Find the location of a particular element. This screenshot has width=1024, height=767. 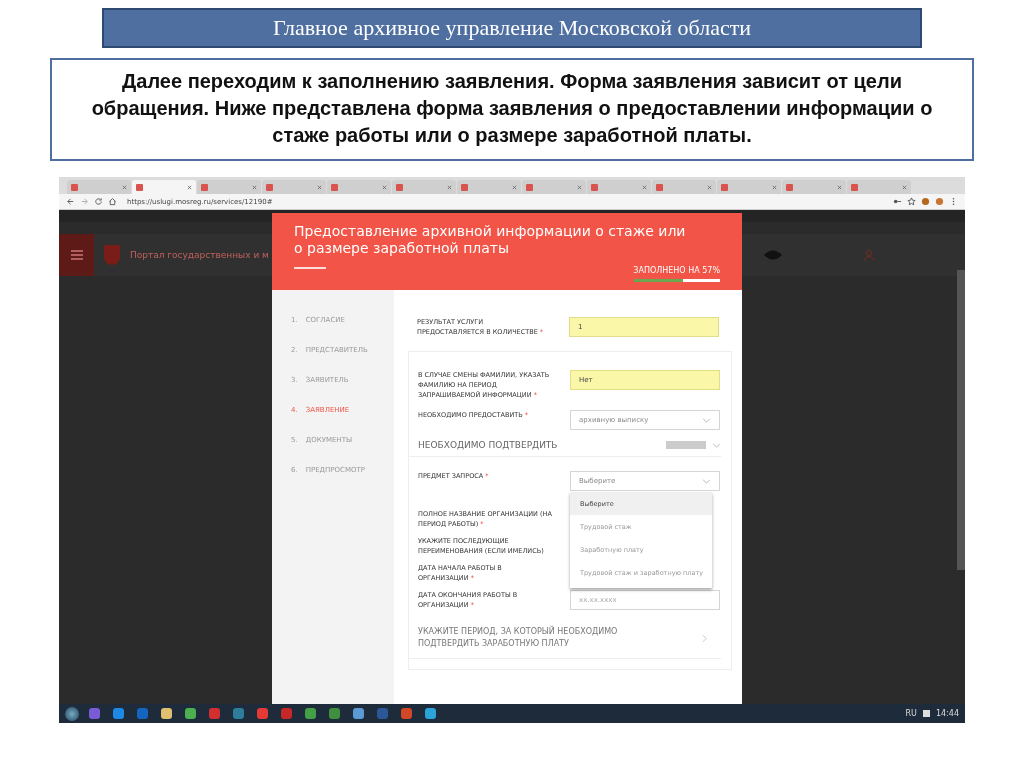

flag-icon is located at coordinates (926, 713).